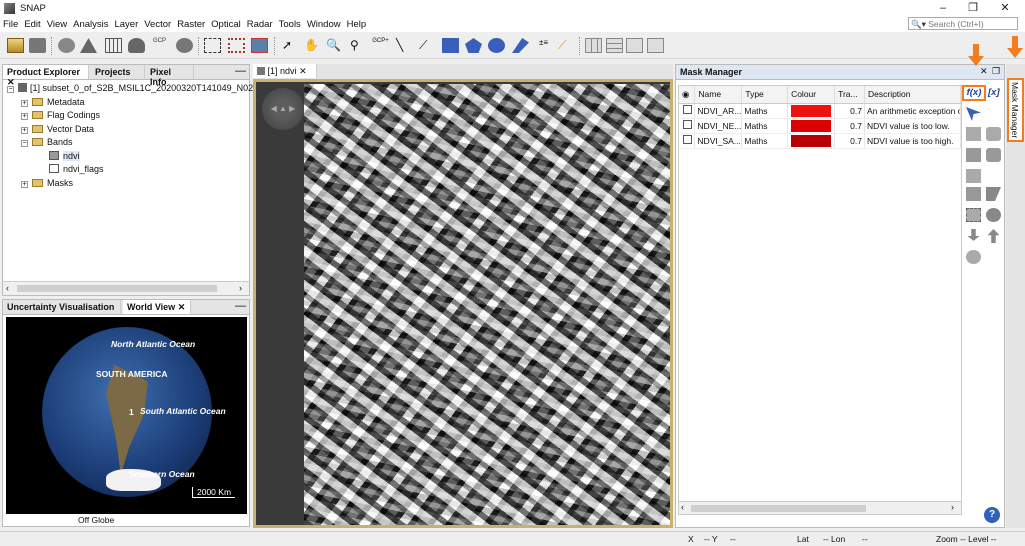 The width and height of the screenshot is (1025, 546). Describe the element at coordinates (128, 157) in the screenshot. I see `tree-item-band-ndvi: ndvi` at that location.